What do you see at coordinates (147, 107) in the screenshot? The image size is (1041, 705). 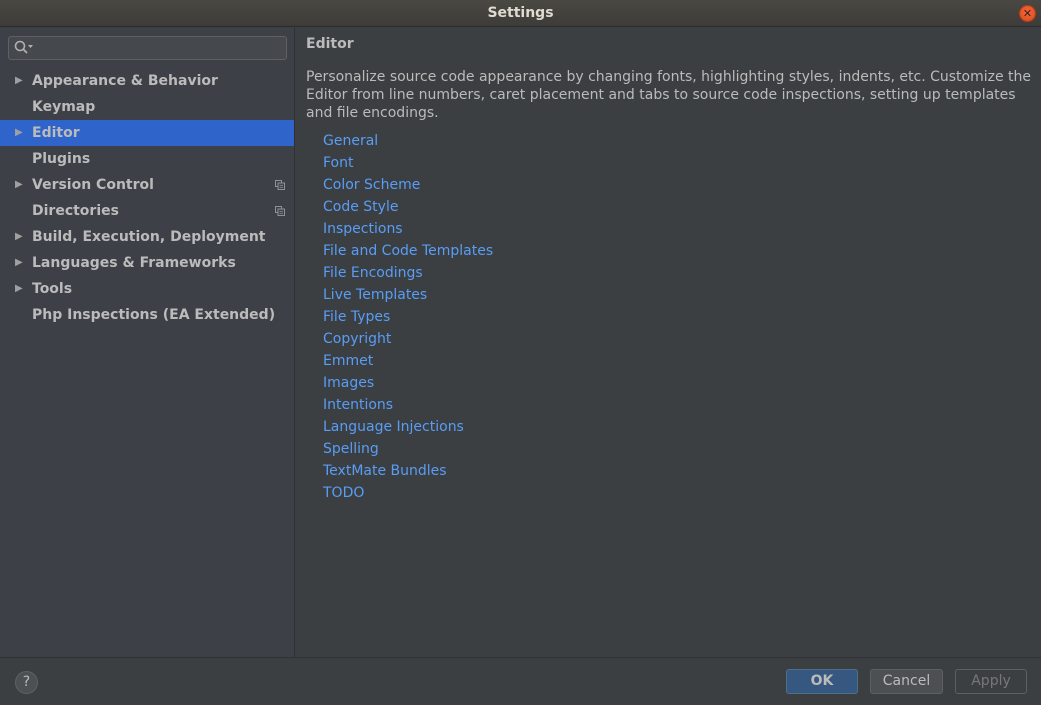 I see `sidebar-item-keymap: Keymap` at bounding box center [147, 107].